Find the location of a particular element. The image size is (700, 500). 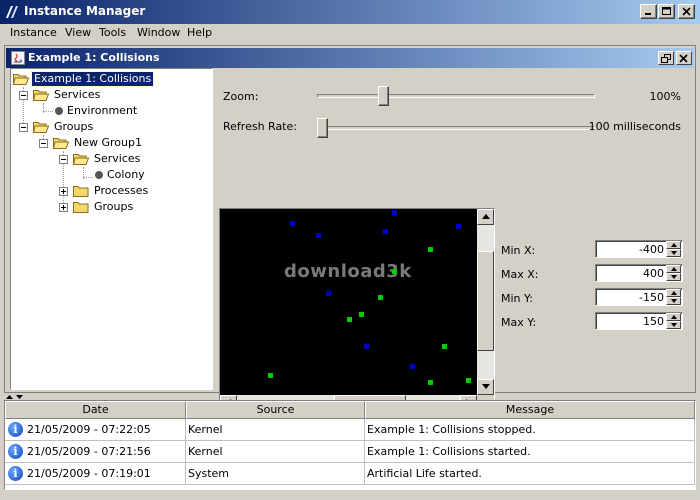

frame-restore-button is located at coordinates (666, 58).